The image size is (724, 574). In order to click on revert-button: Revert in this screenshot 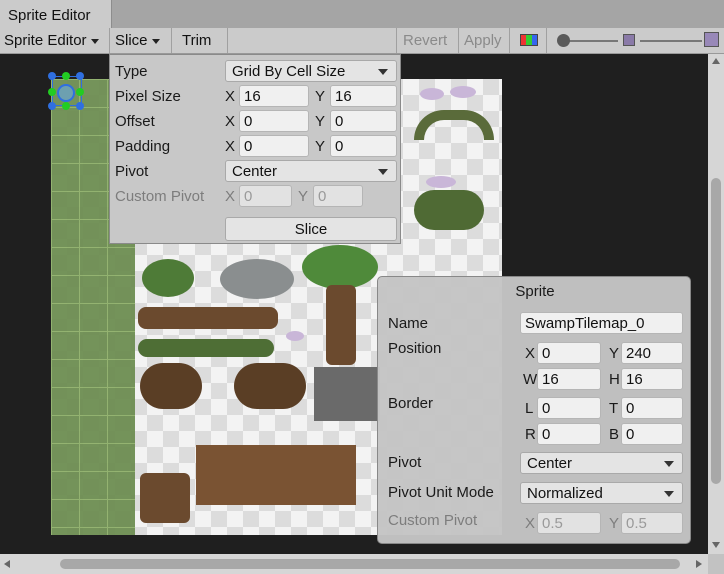, I will do `click(427, 40)`.